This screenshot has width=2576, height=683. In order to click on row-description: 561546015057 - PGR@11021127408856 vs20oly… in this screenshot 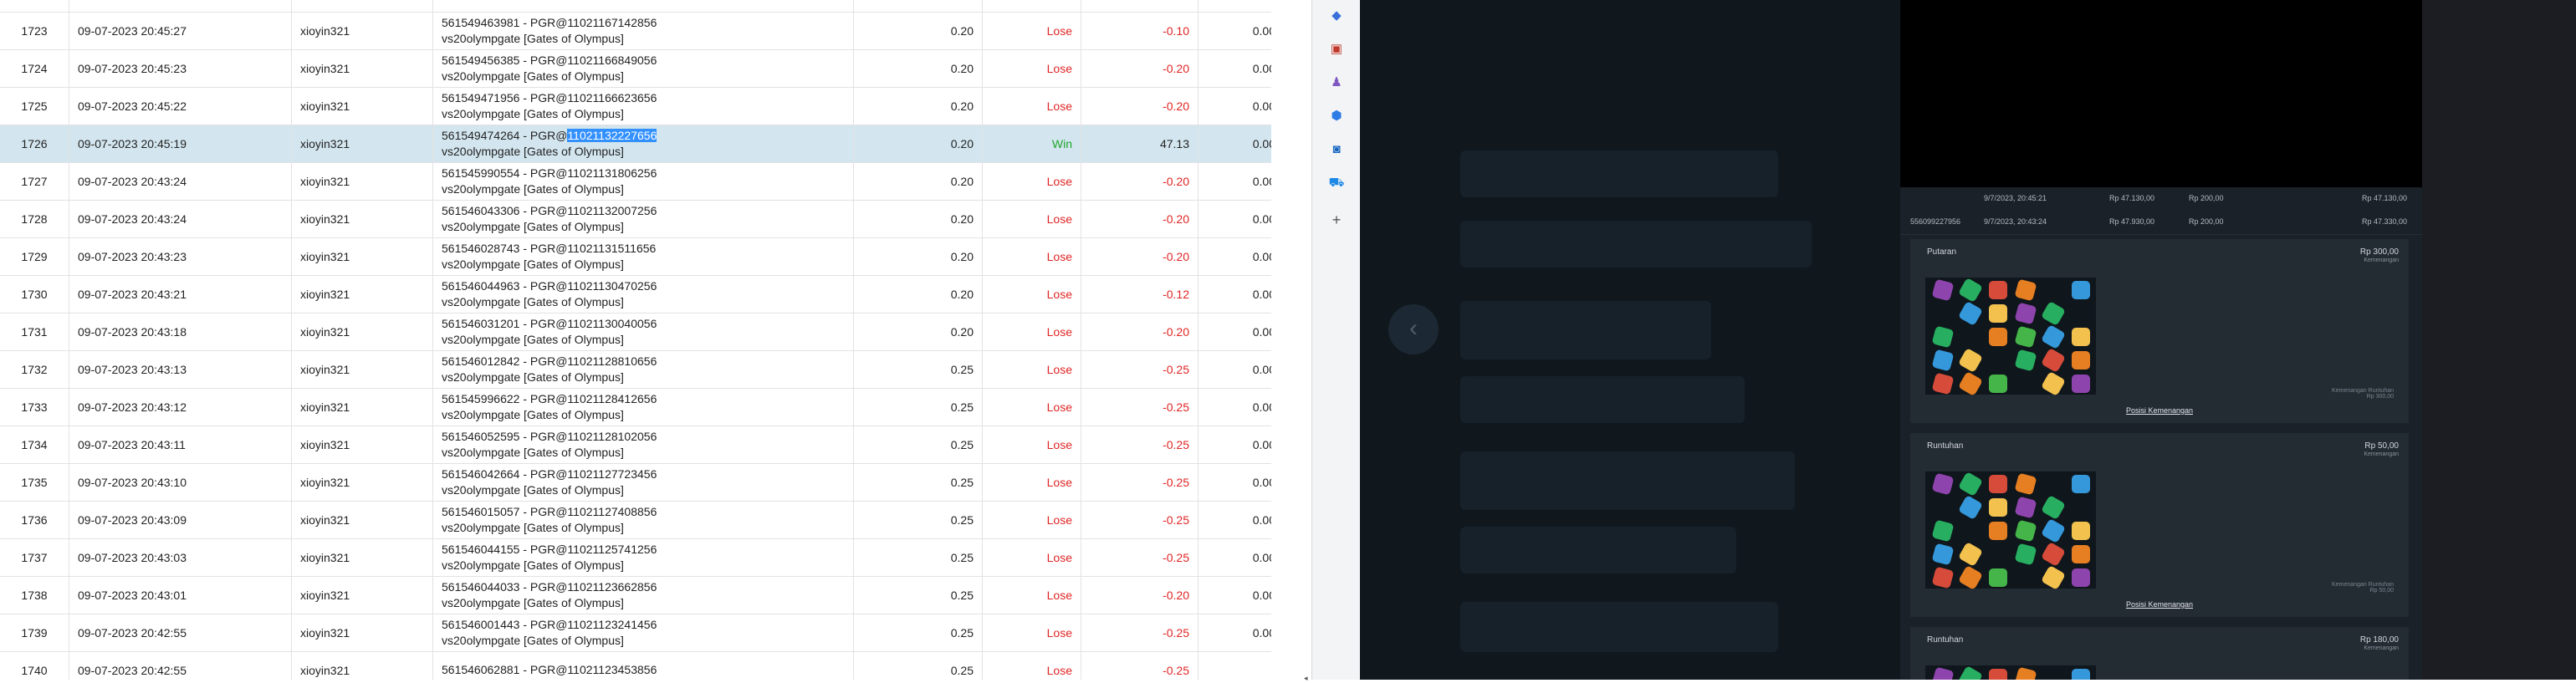, I will do `click(643, 520)`.